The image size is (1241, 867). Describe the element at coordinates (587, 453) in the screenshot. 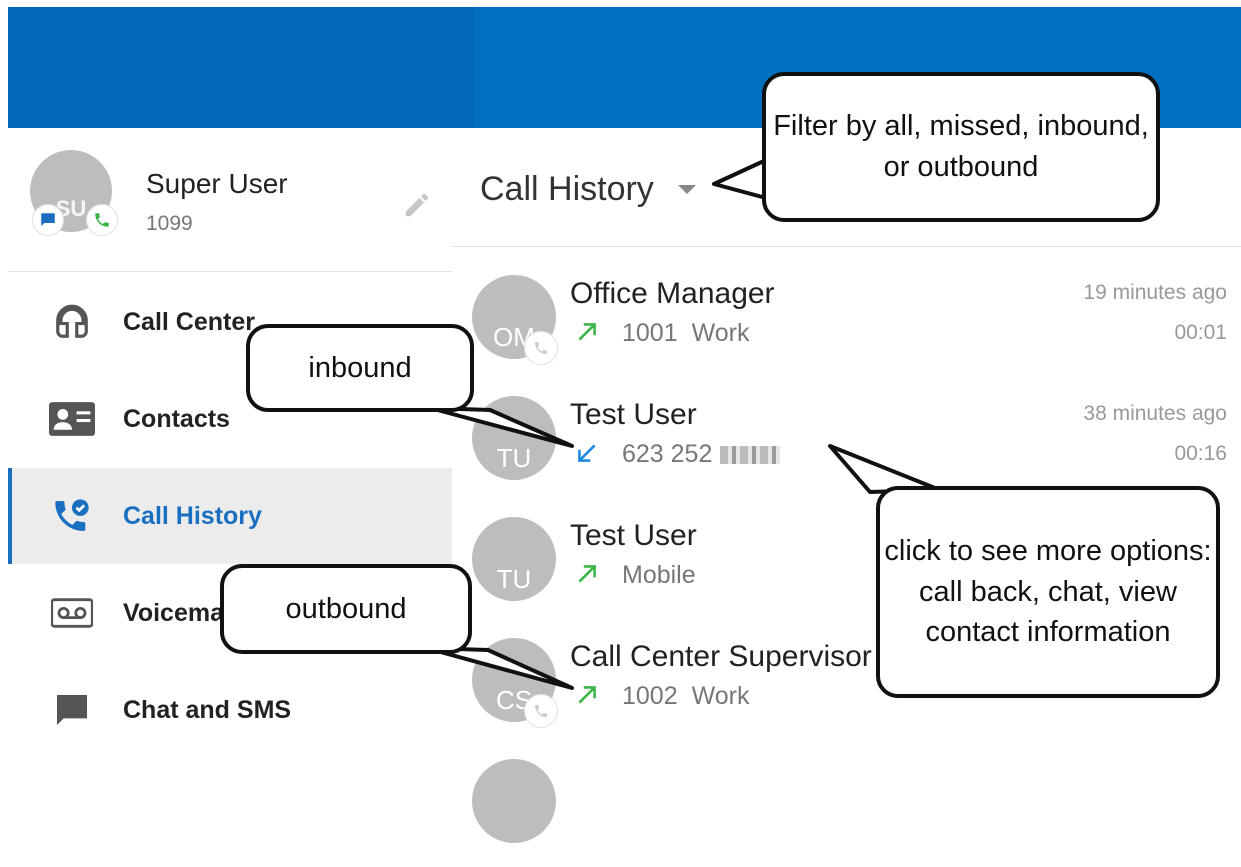

I see `inbound-arrow-icon` at that location.